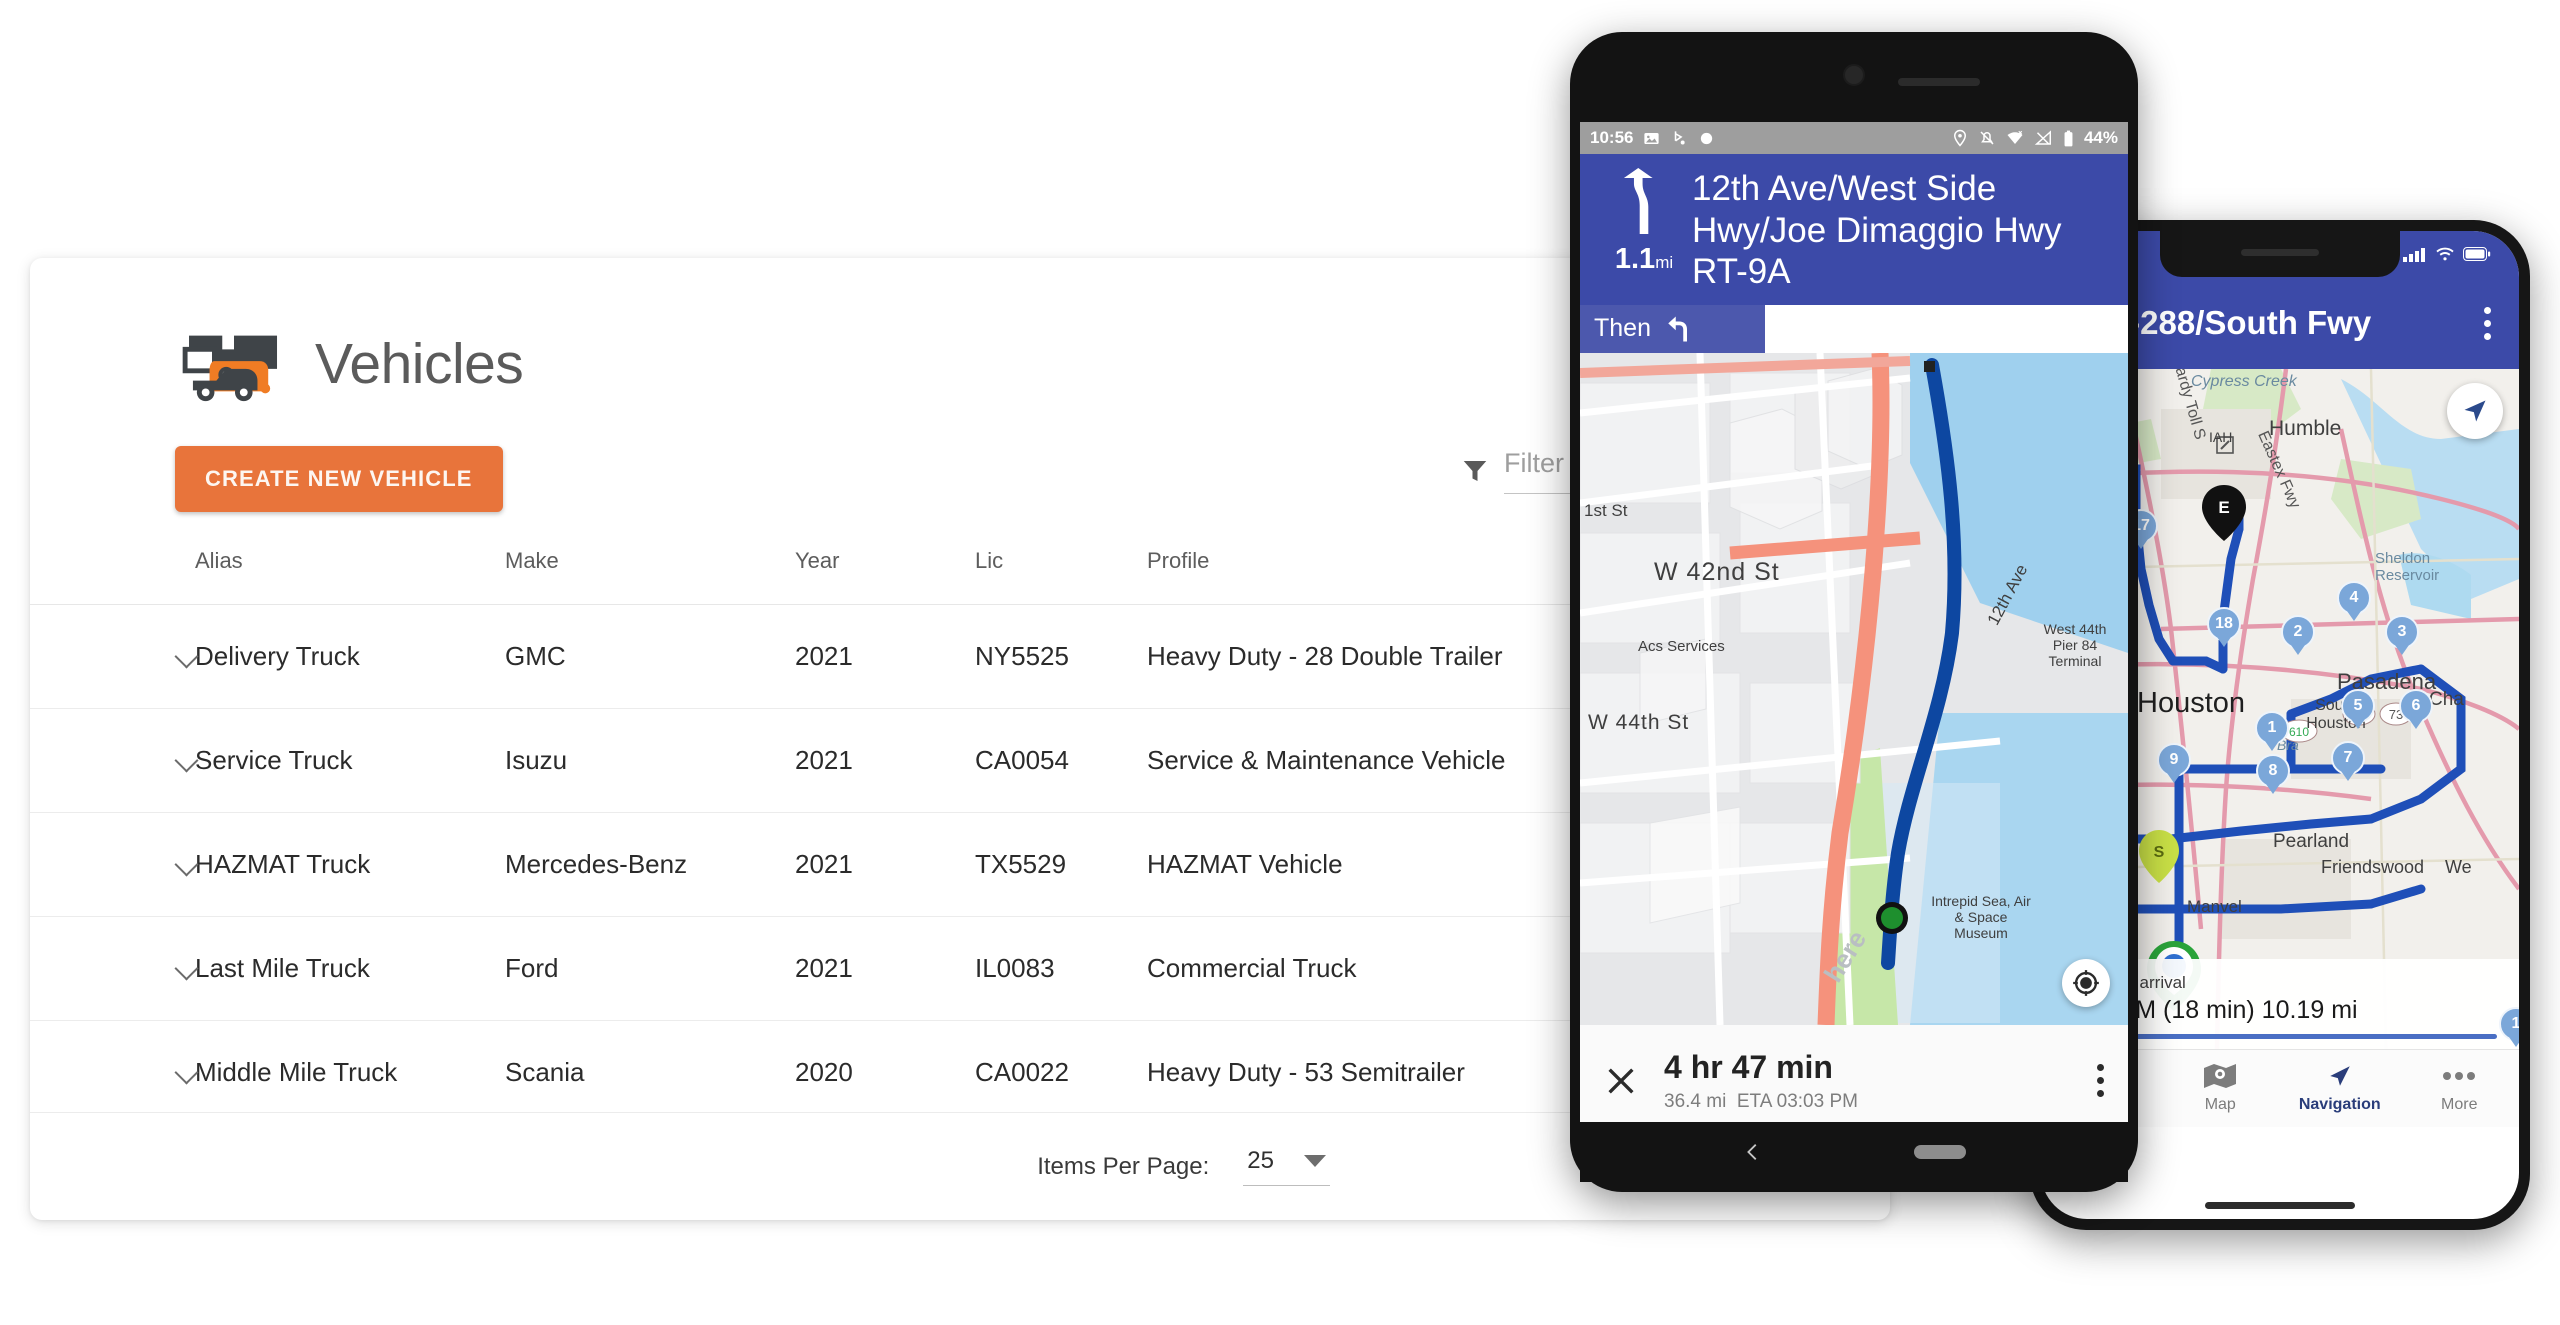 Image resolution: width=2560 pixels, height=1325 pixels. I want to click on maneuver-block: 1.1mi, so click(1644, 230).